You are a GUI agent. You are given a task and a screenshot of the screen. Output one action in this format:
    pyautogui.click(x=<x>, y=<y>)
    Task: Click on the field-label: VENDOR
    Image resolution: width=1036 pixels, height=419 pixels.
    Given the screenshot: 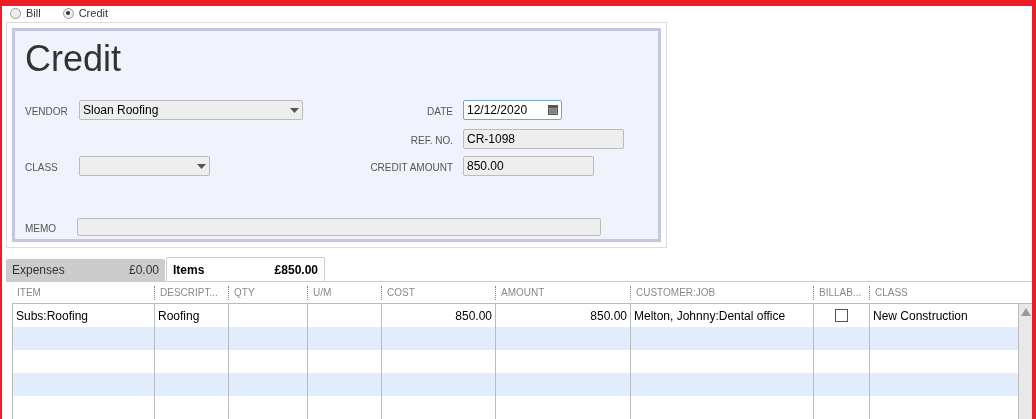 What is the action you would take?
    pyautogui.click(x=46, y=111)
    